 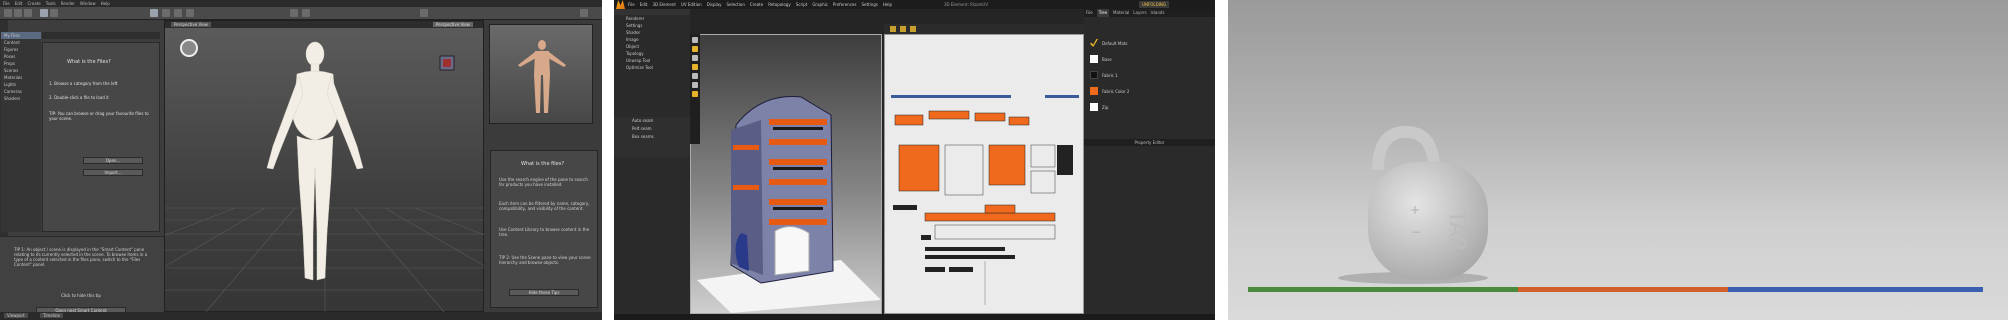 What do you see at coordinates (21, 56) in the screenshot?
I see `tree-item: Poses` at bounding box center [21, 56].